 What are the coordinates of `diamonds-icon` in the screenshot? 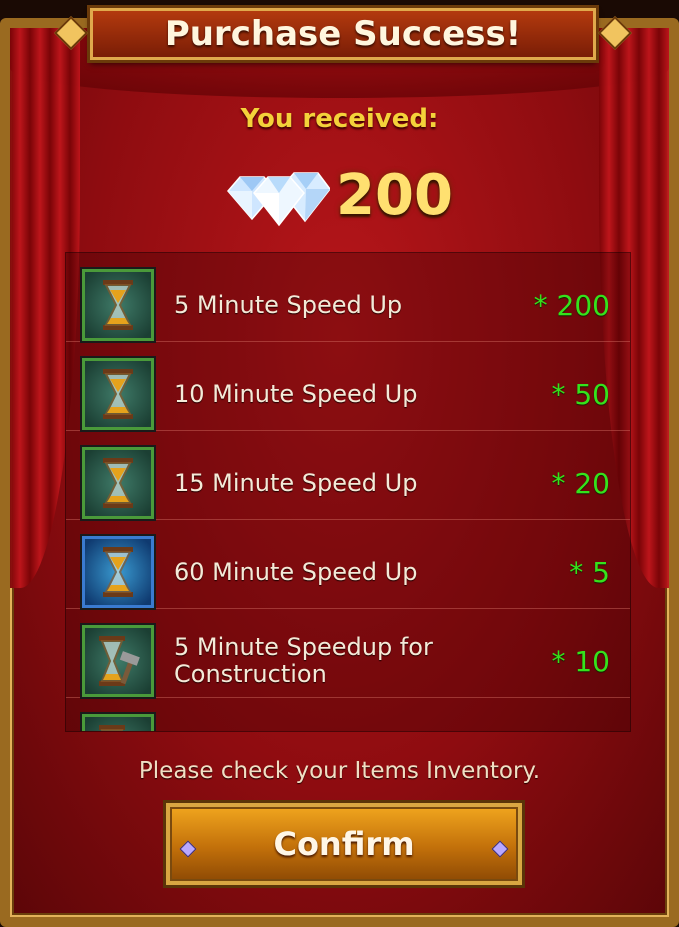 It's located at (279, 199).